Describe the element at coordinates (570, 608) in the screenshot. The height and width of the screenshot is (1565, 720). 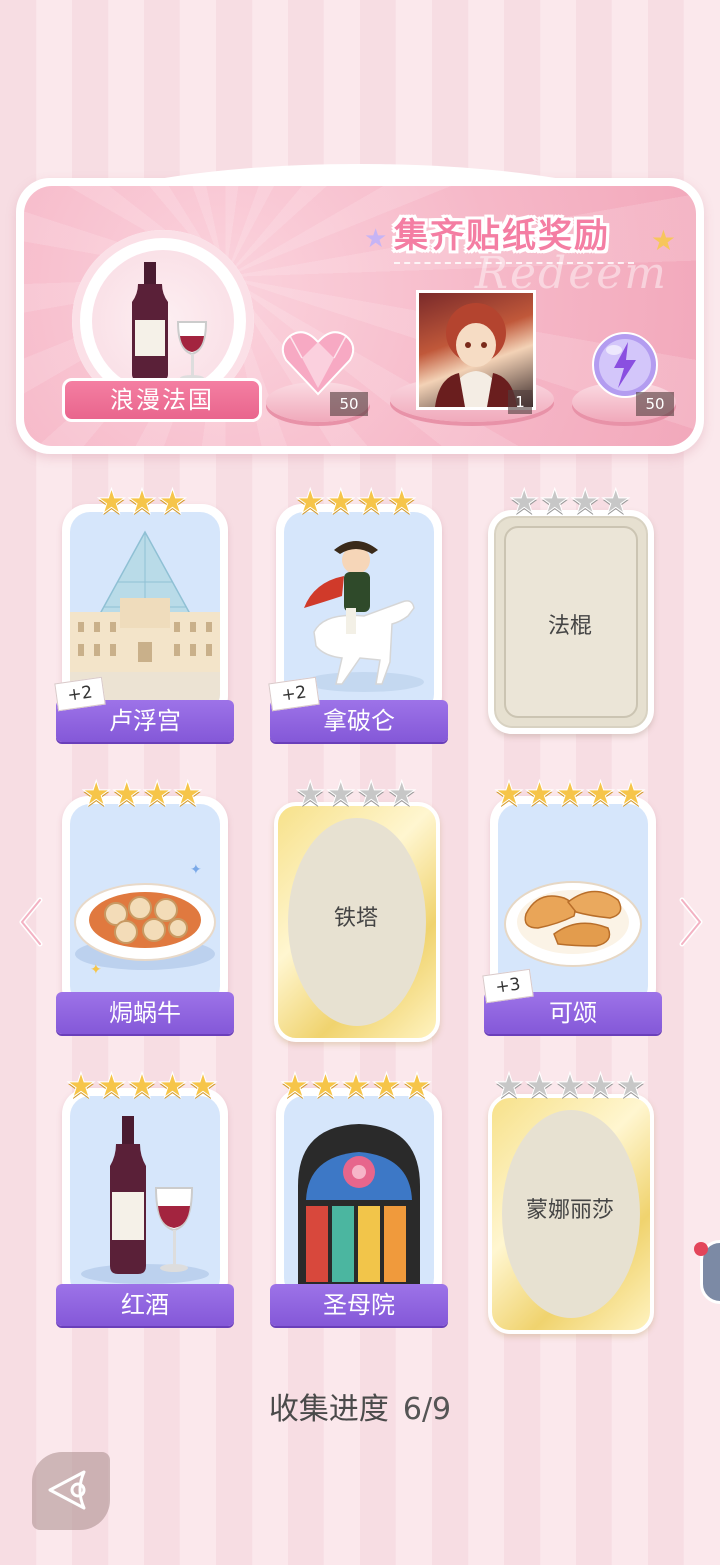
I see `sticker-card-baguette-locked: ★★★★ 法棍` at that location.